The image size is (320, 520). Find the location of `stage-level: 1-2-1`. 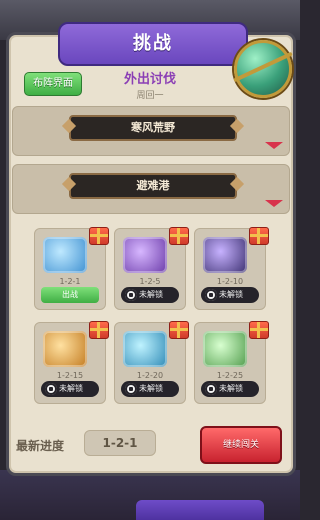

stage-level: 1-2-1 is located at coordinates (70, 281).